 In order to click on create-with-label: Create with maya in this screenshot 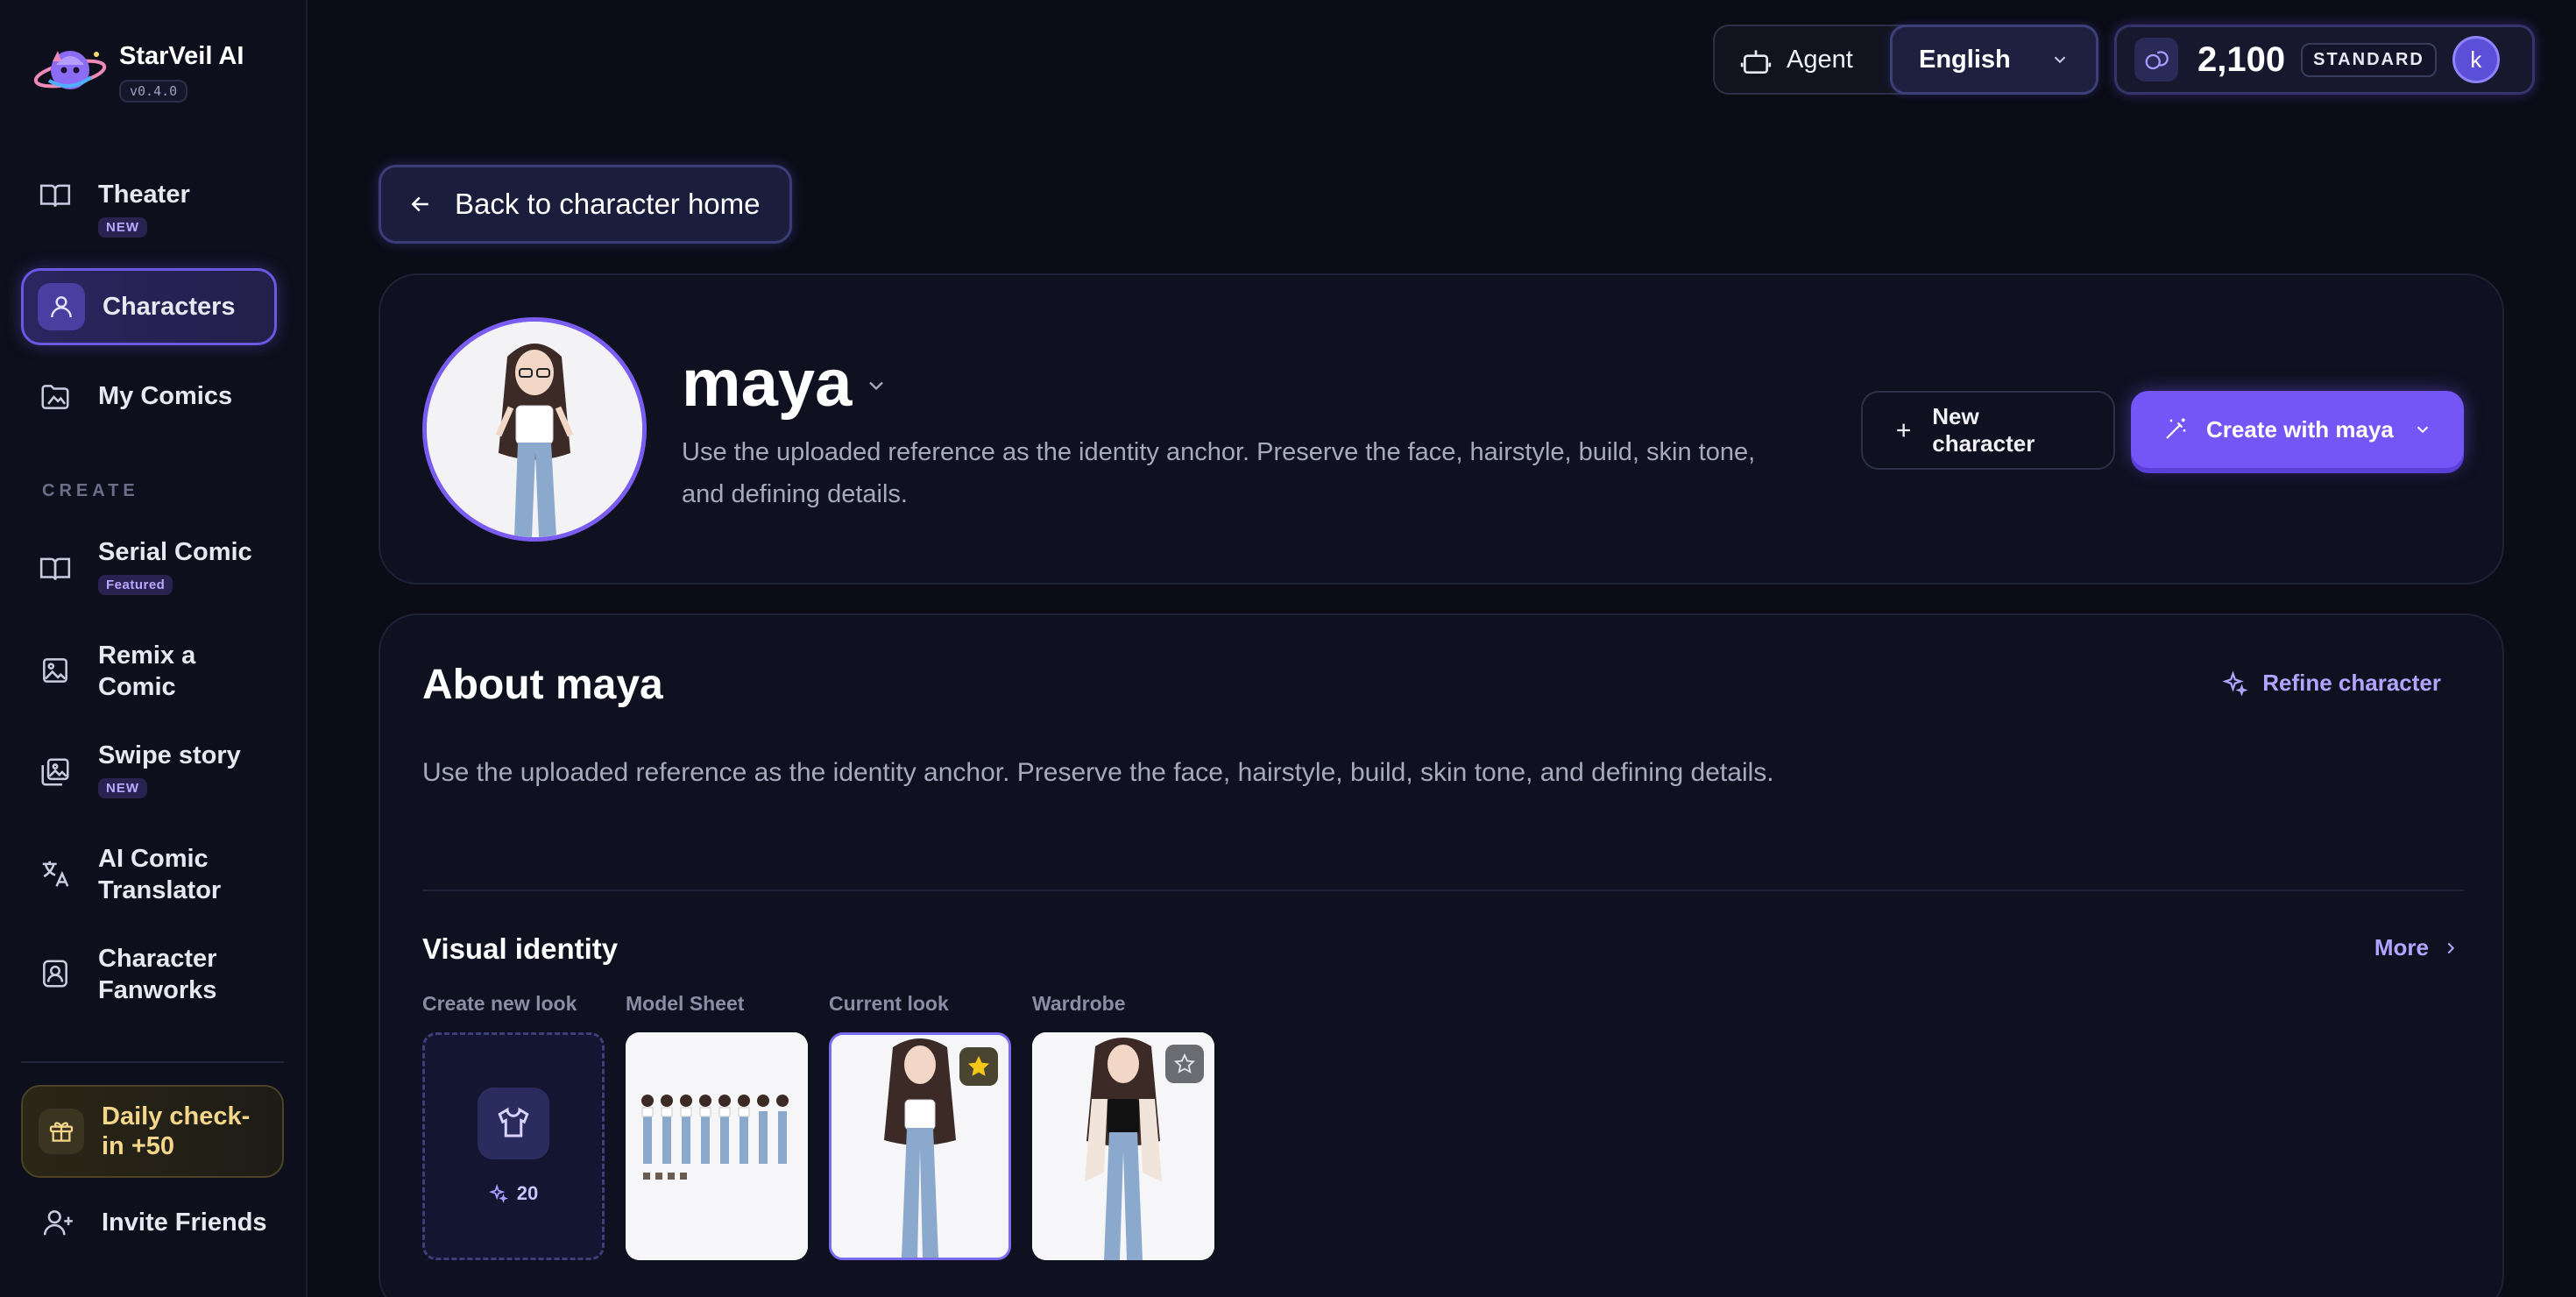, I will do `click(2300, 429)`.